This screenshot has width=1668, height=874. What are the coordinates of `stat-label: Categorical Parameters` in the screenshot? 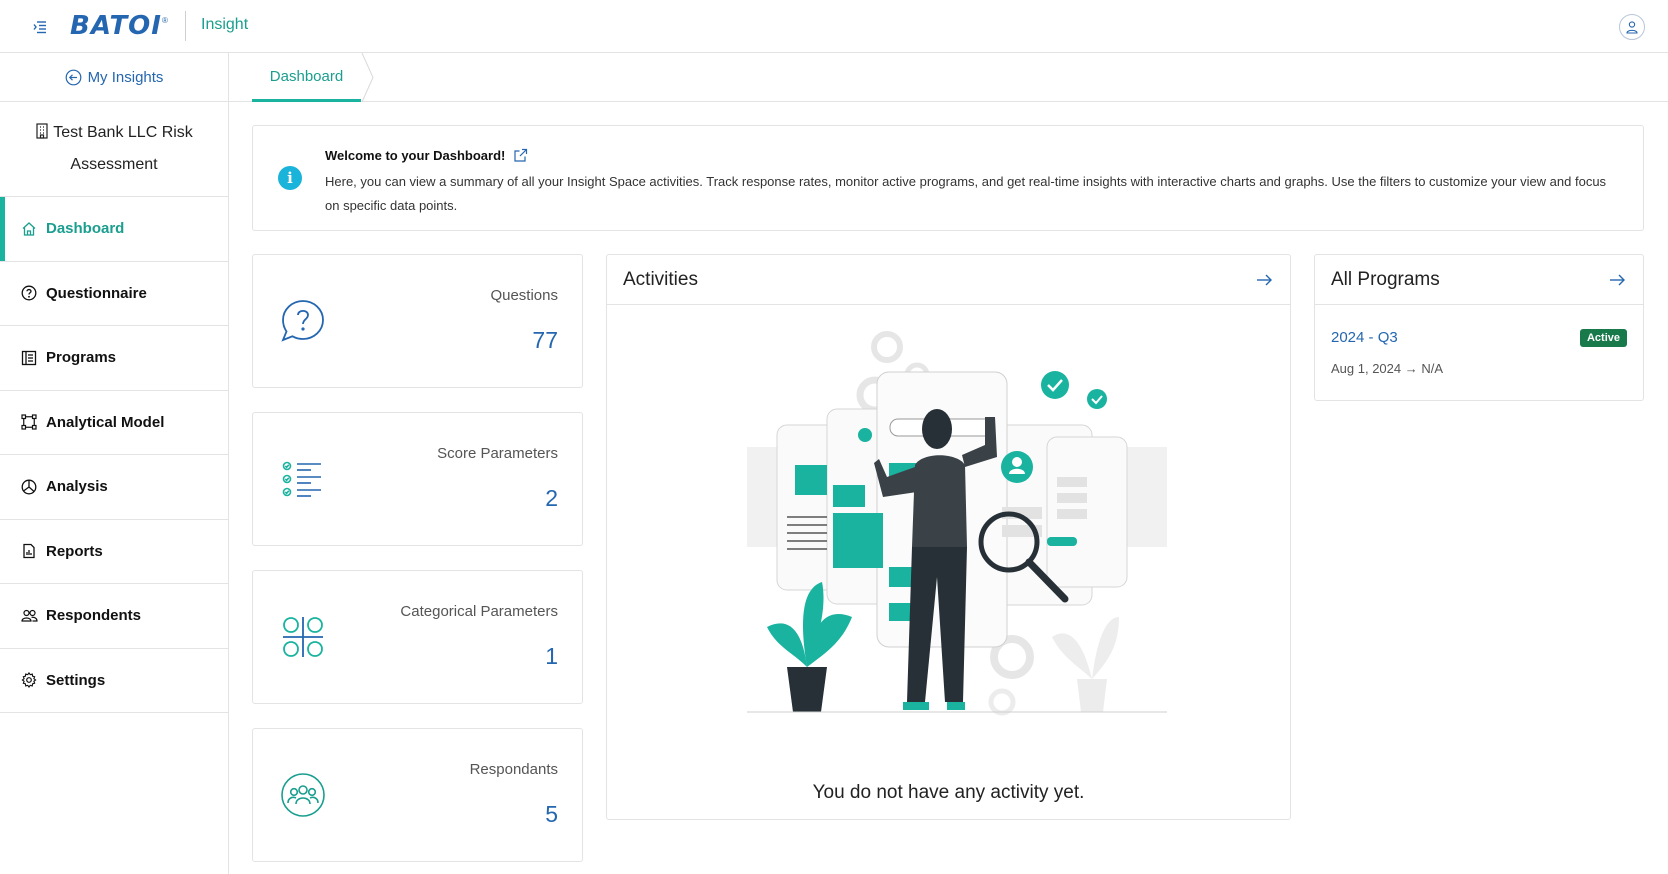 It's located at (479, 611).